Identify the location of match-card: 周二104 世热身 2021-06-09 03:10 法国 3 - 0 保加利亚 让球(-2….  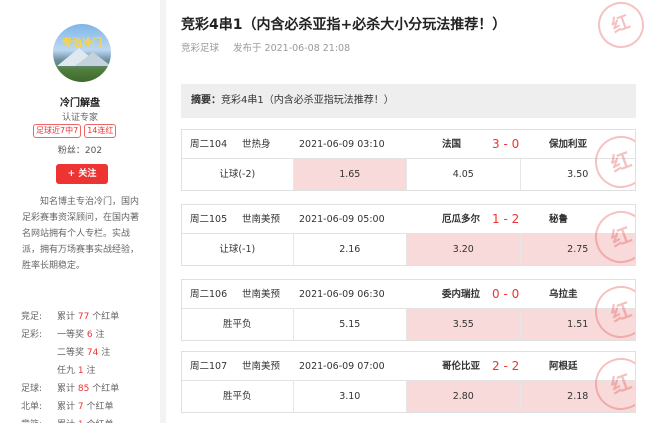
(408, 160).